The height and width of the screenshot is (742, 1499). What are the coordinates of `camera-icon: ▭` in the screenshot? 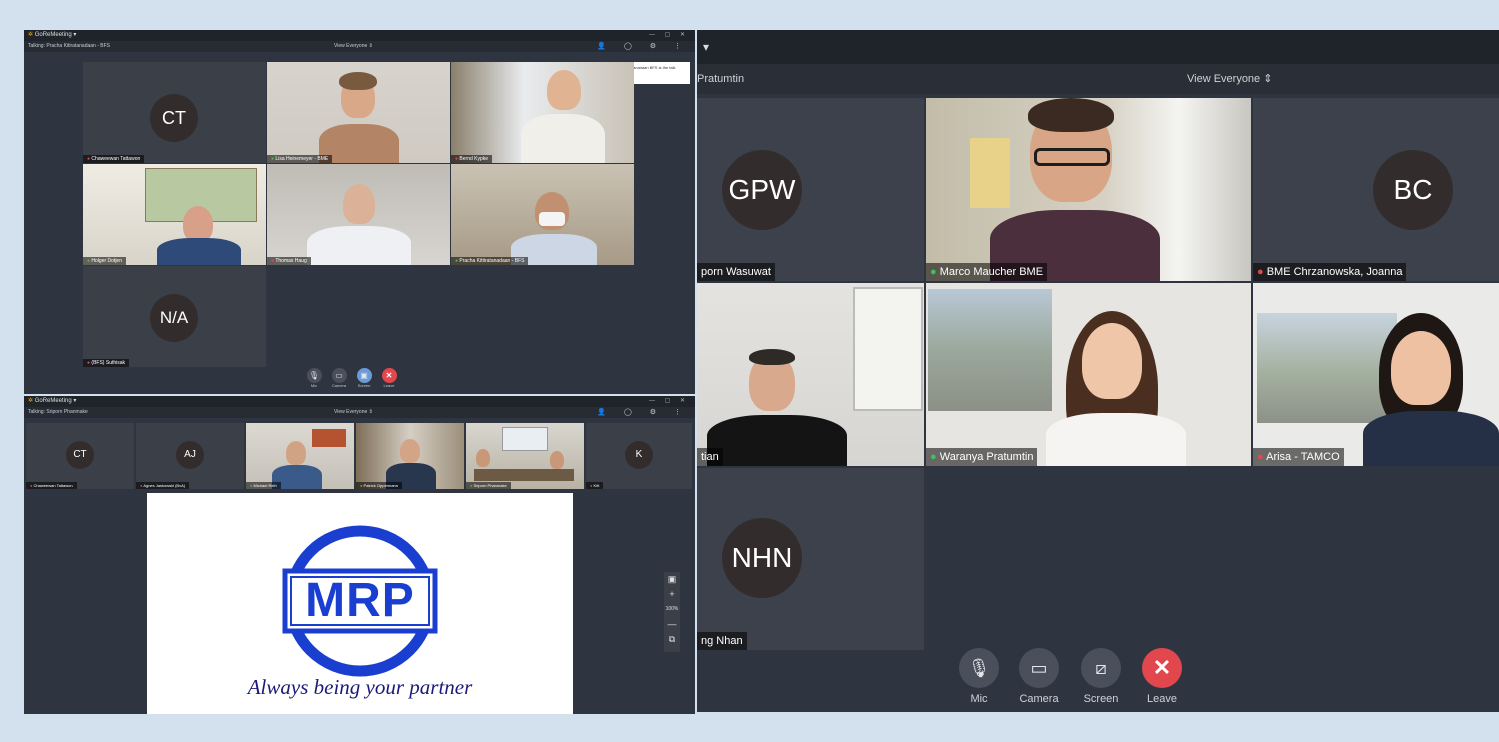 It's located at (339, 375).